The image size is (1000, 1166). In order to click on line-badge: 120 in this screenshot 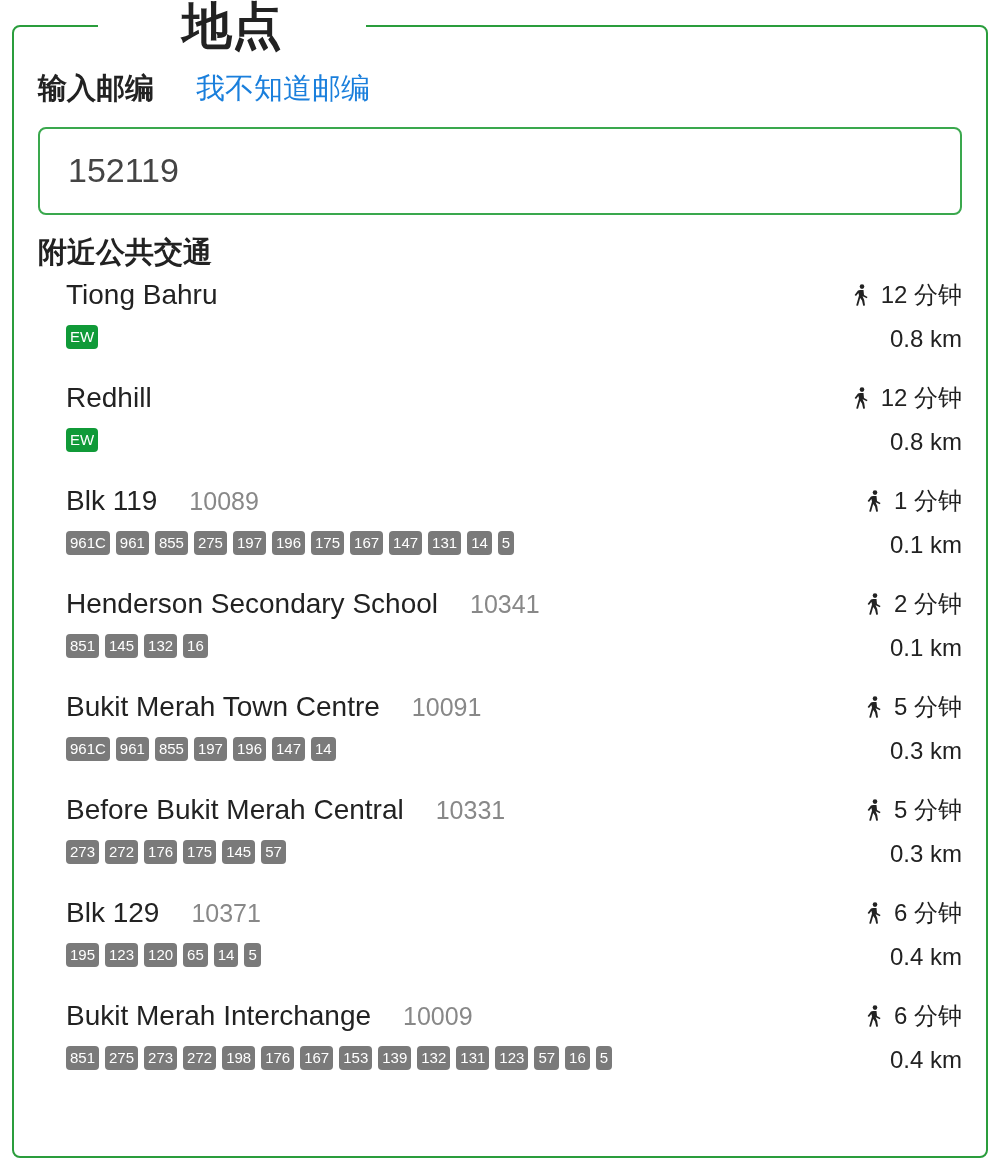, I will do `click(161, 954)`.